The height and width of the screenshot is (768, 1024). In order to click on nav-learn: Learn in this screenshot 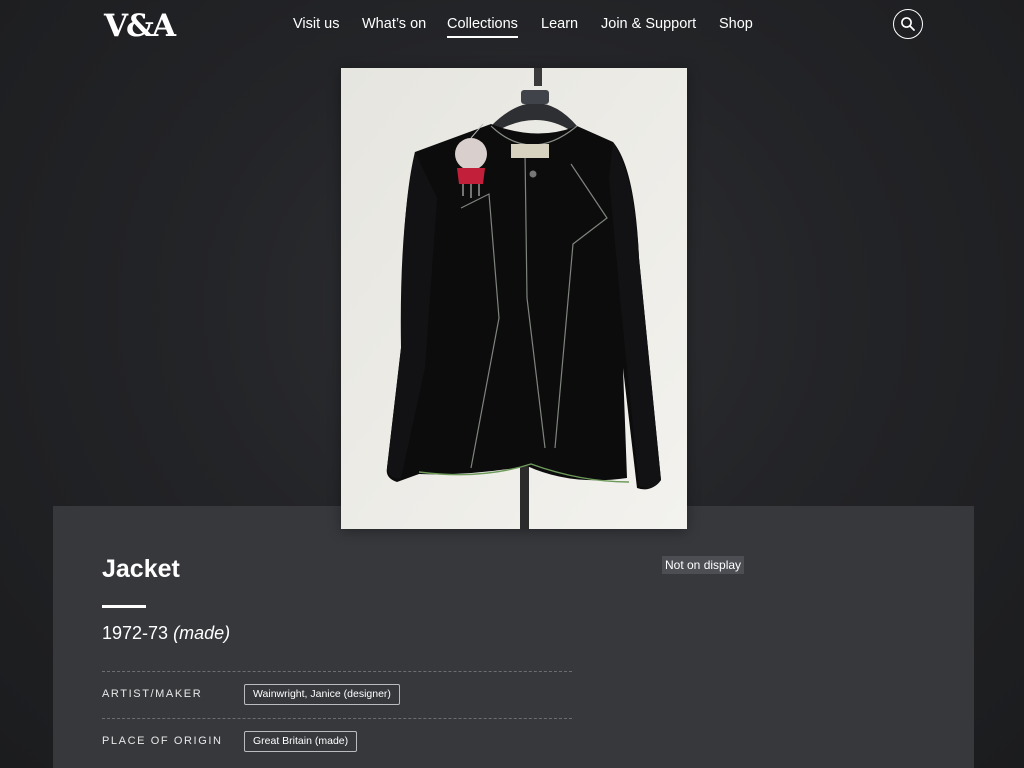, I will do `click(559, 24)`.